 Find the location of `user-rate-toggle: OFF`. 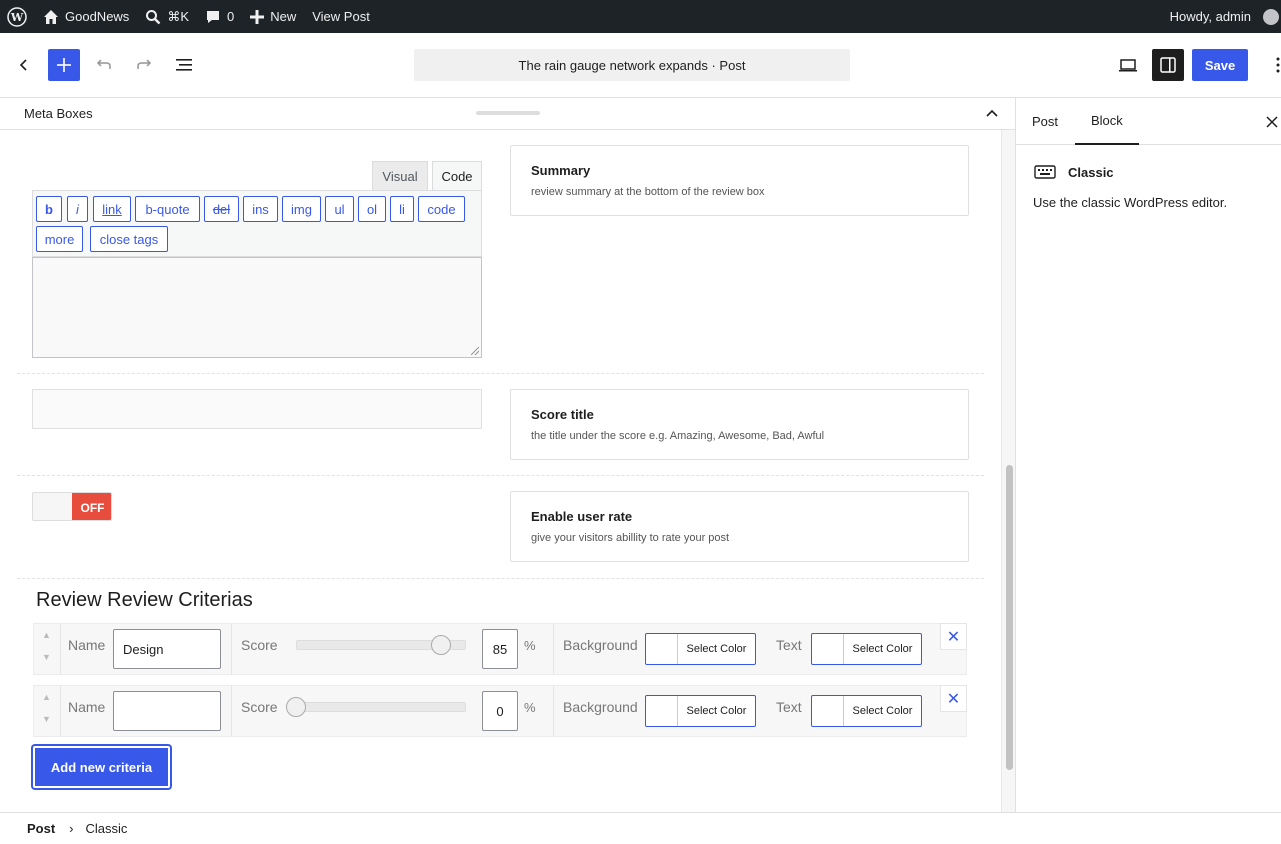

user-rate-toggle: OFF is located at coordinates (72, 506).